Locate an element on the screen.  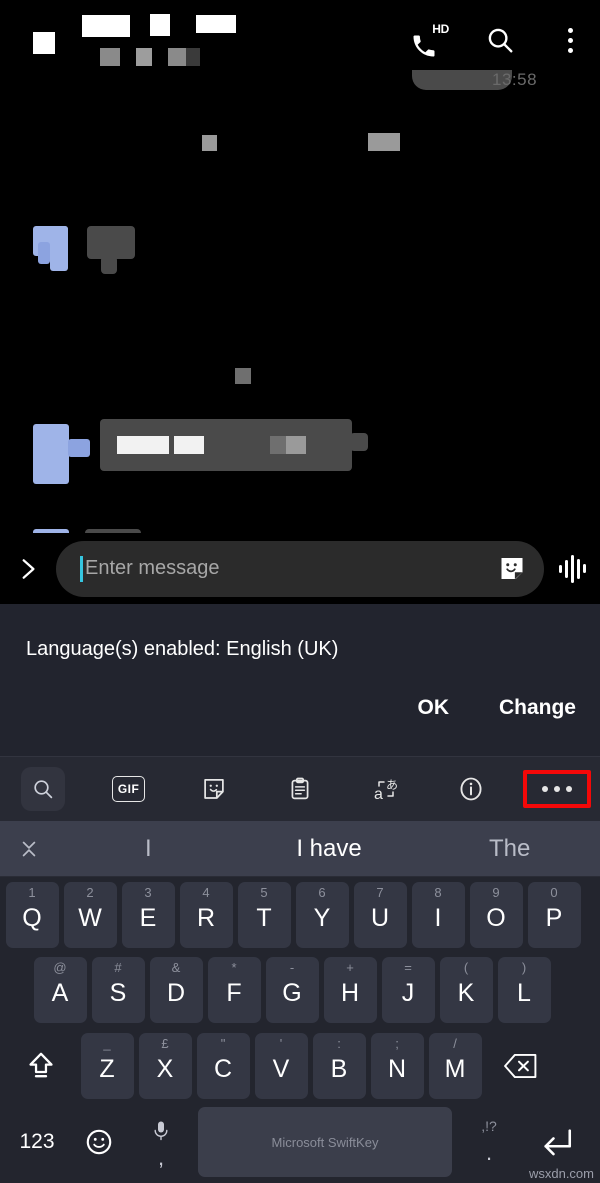
toolbar-item-gif: GIF is located at coordinates (129, 789).